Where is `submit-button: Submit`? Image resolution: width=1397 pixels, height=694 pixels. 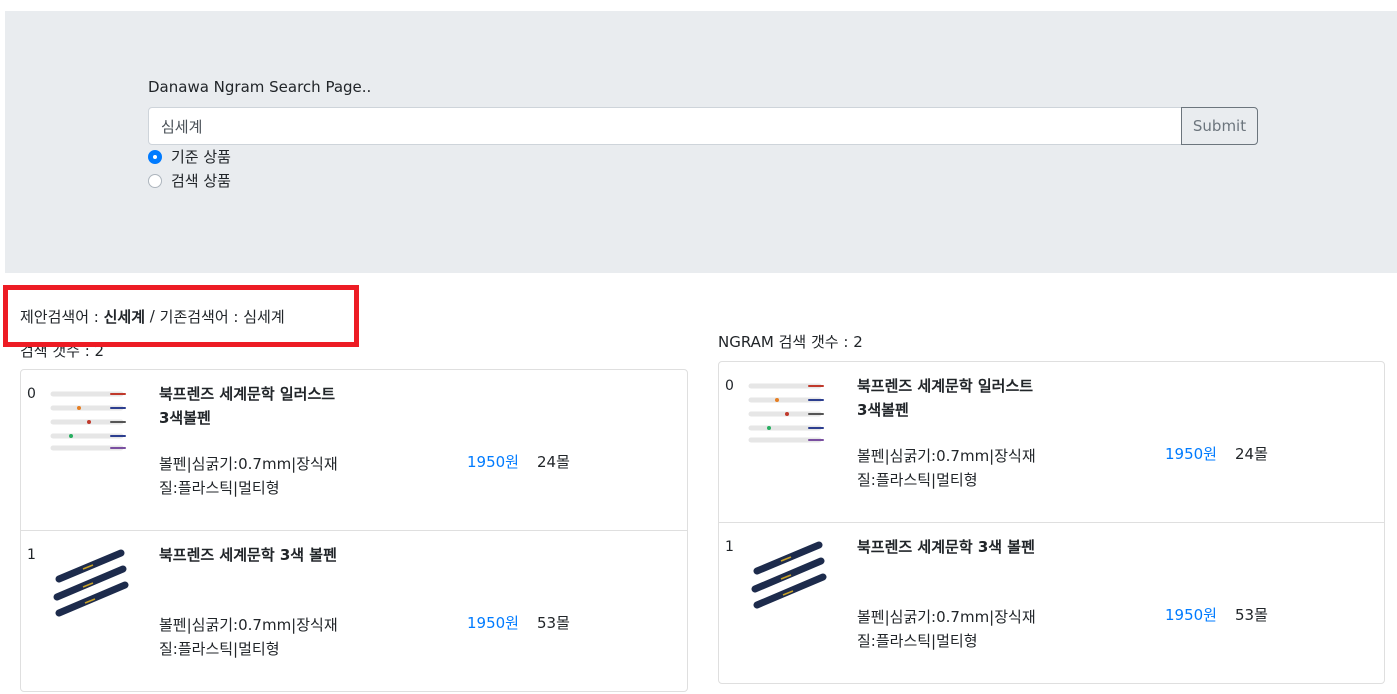 submit-button: Submit is located at coordinates (1219, 126).